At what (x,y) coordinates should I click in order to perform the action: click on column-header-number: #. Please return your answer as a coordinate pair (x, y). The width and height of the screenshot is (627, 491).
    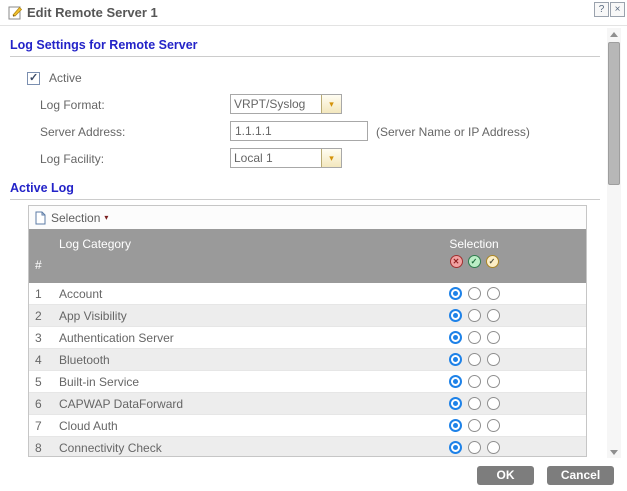
    Looking at the image, I should click on (38, 265).